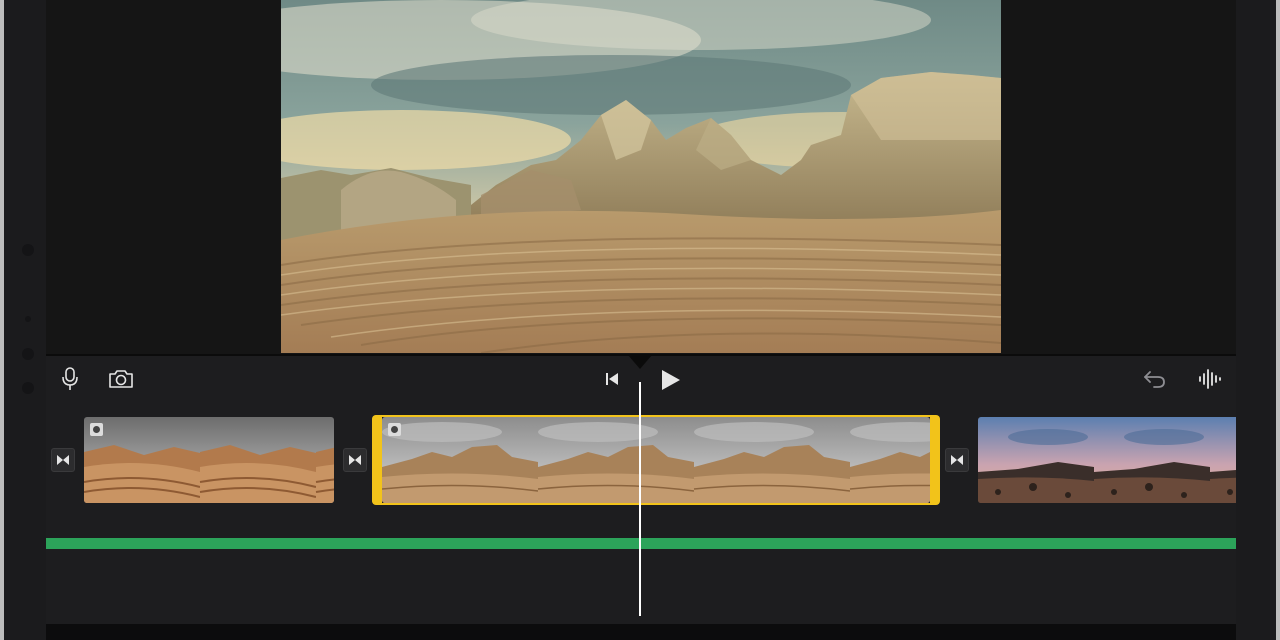 The width and height of the screenshot is (1280, 640). Describe the element at coordinates (640, 362) in the screenshot. I see `playhead-marker` at that location.